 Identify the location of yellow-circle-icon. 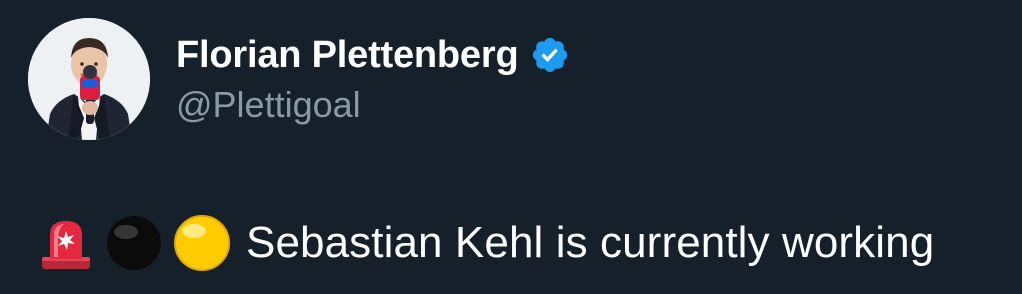
(202, 243).